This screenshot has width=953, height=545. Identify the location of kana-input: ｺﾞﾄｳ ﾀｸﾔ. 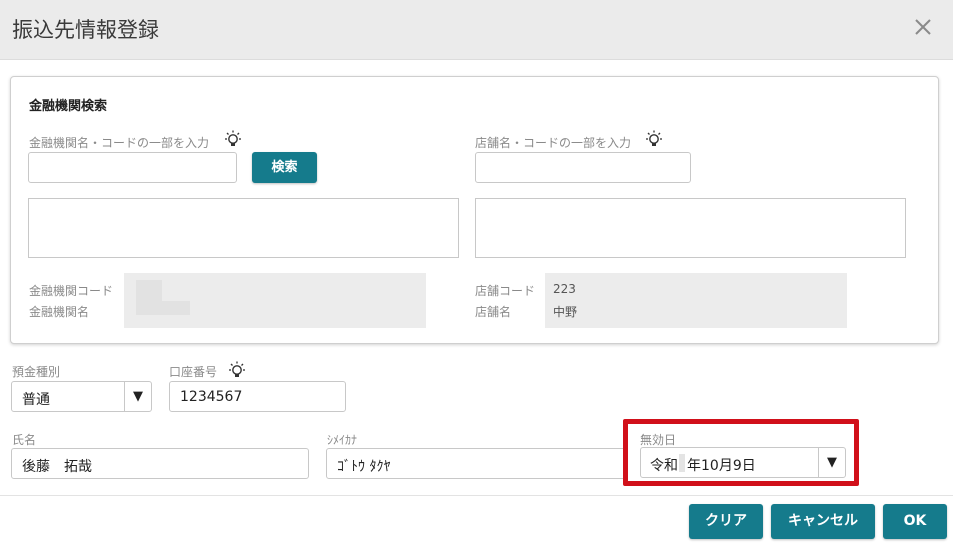
(476, 463).